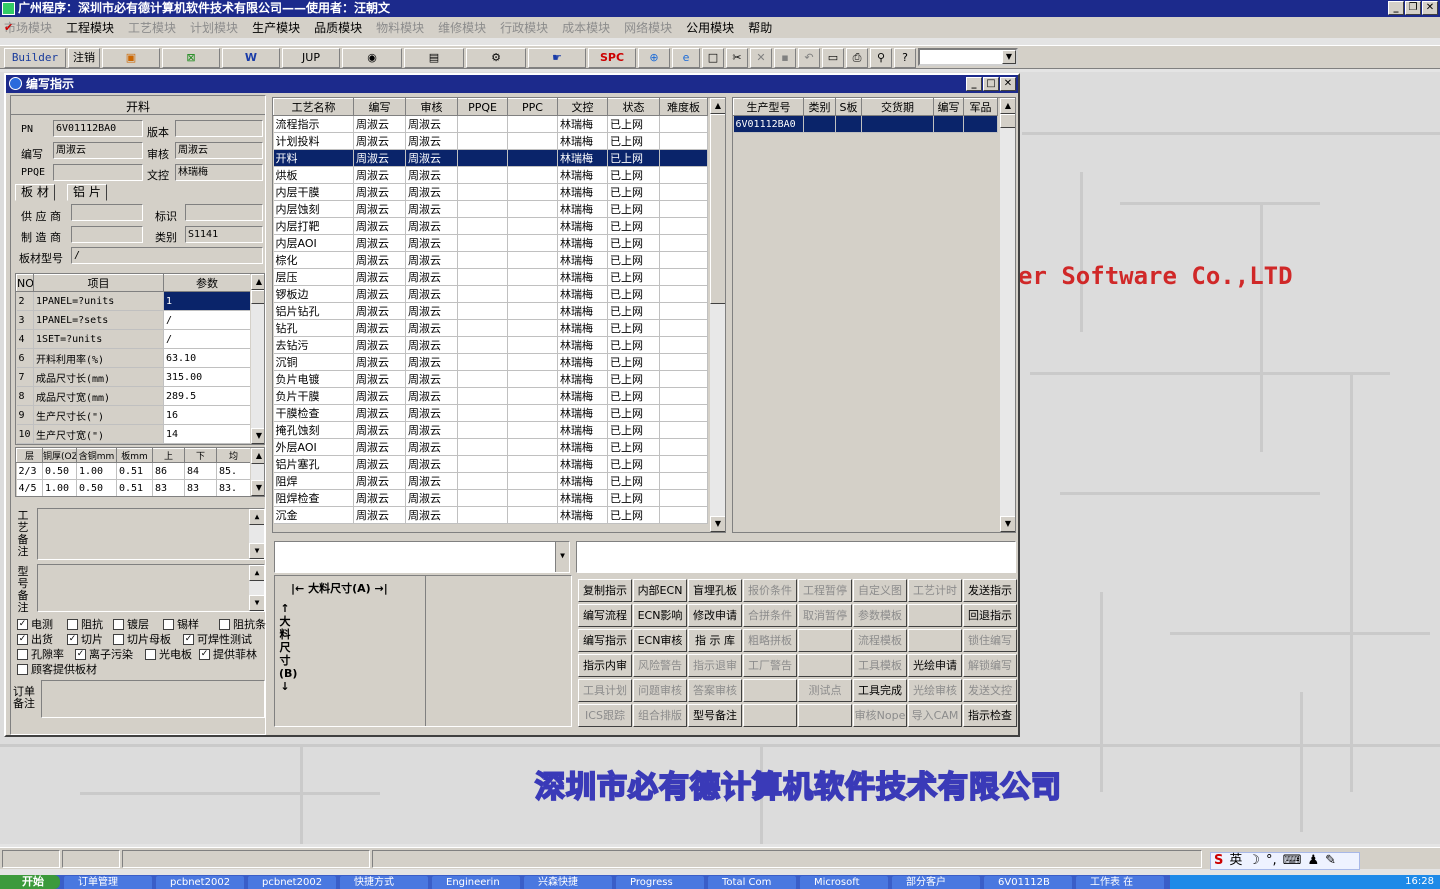  Describe the element at coordinates (1120, 882) in the screenshot. I see `taskbar-item: 工作表 在` at that location.